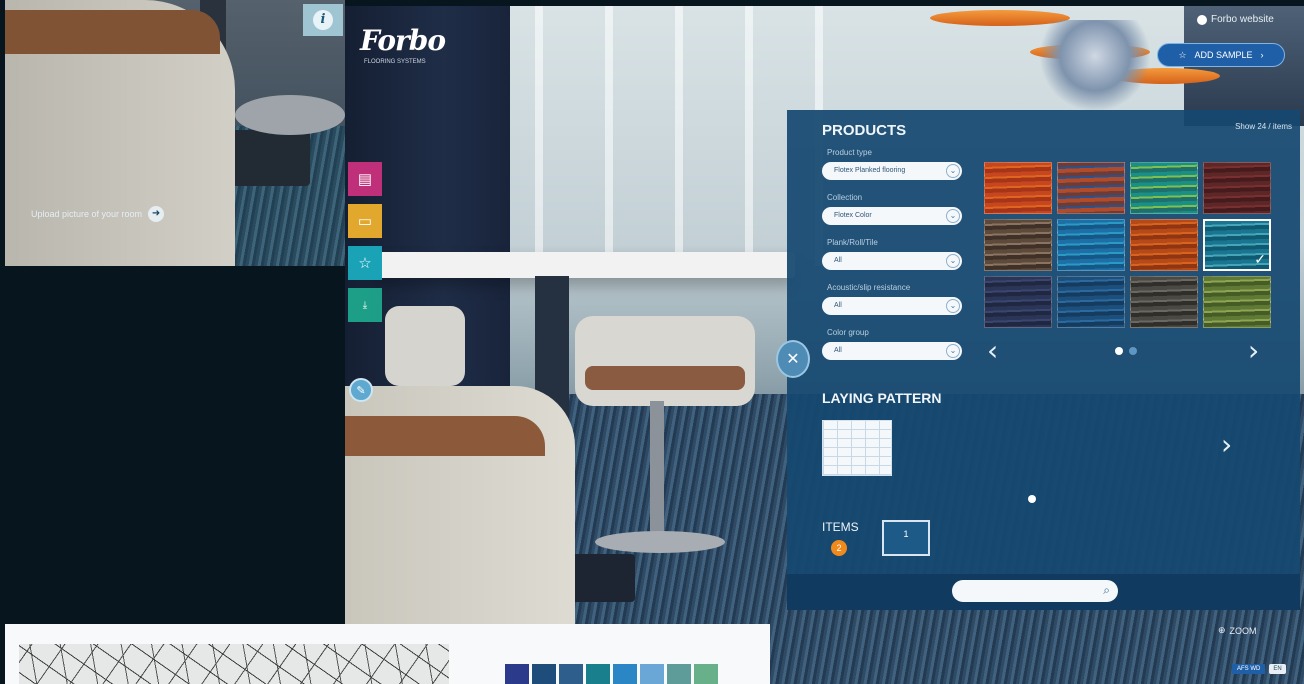 Image resolution: width=1304 pixels, height=684 pixels. I want to click on footer-badges: AFS WD EN, so click(1259, 669).